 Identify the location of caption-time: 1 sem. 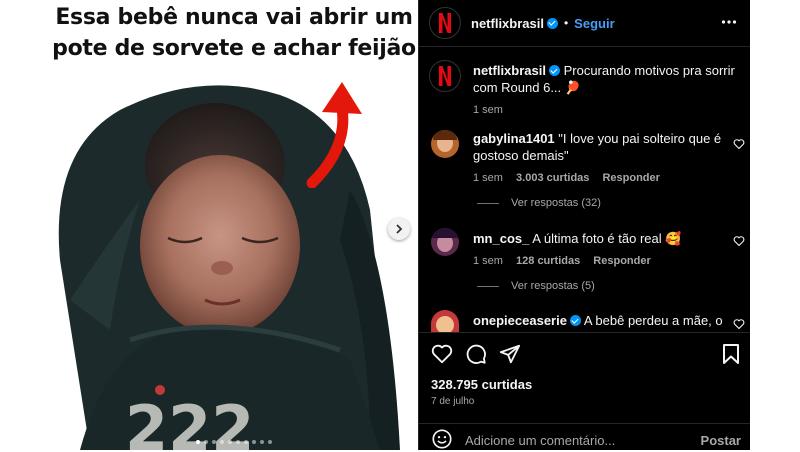
(488, 110).